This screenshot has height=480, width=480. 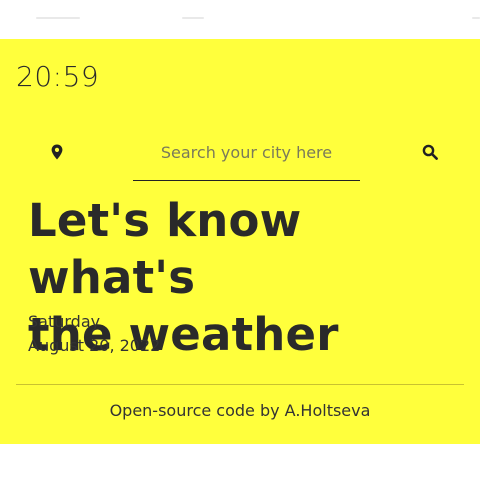 I want to click on search-field, so click(x=246, y=157).